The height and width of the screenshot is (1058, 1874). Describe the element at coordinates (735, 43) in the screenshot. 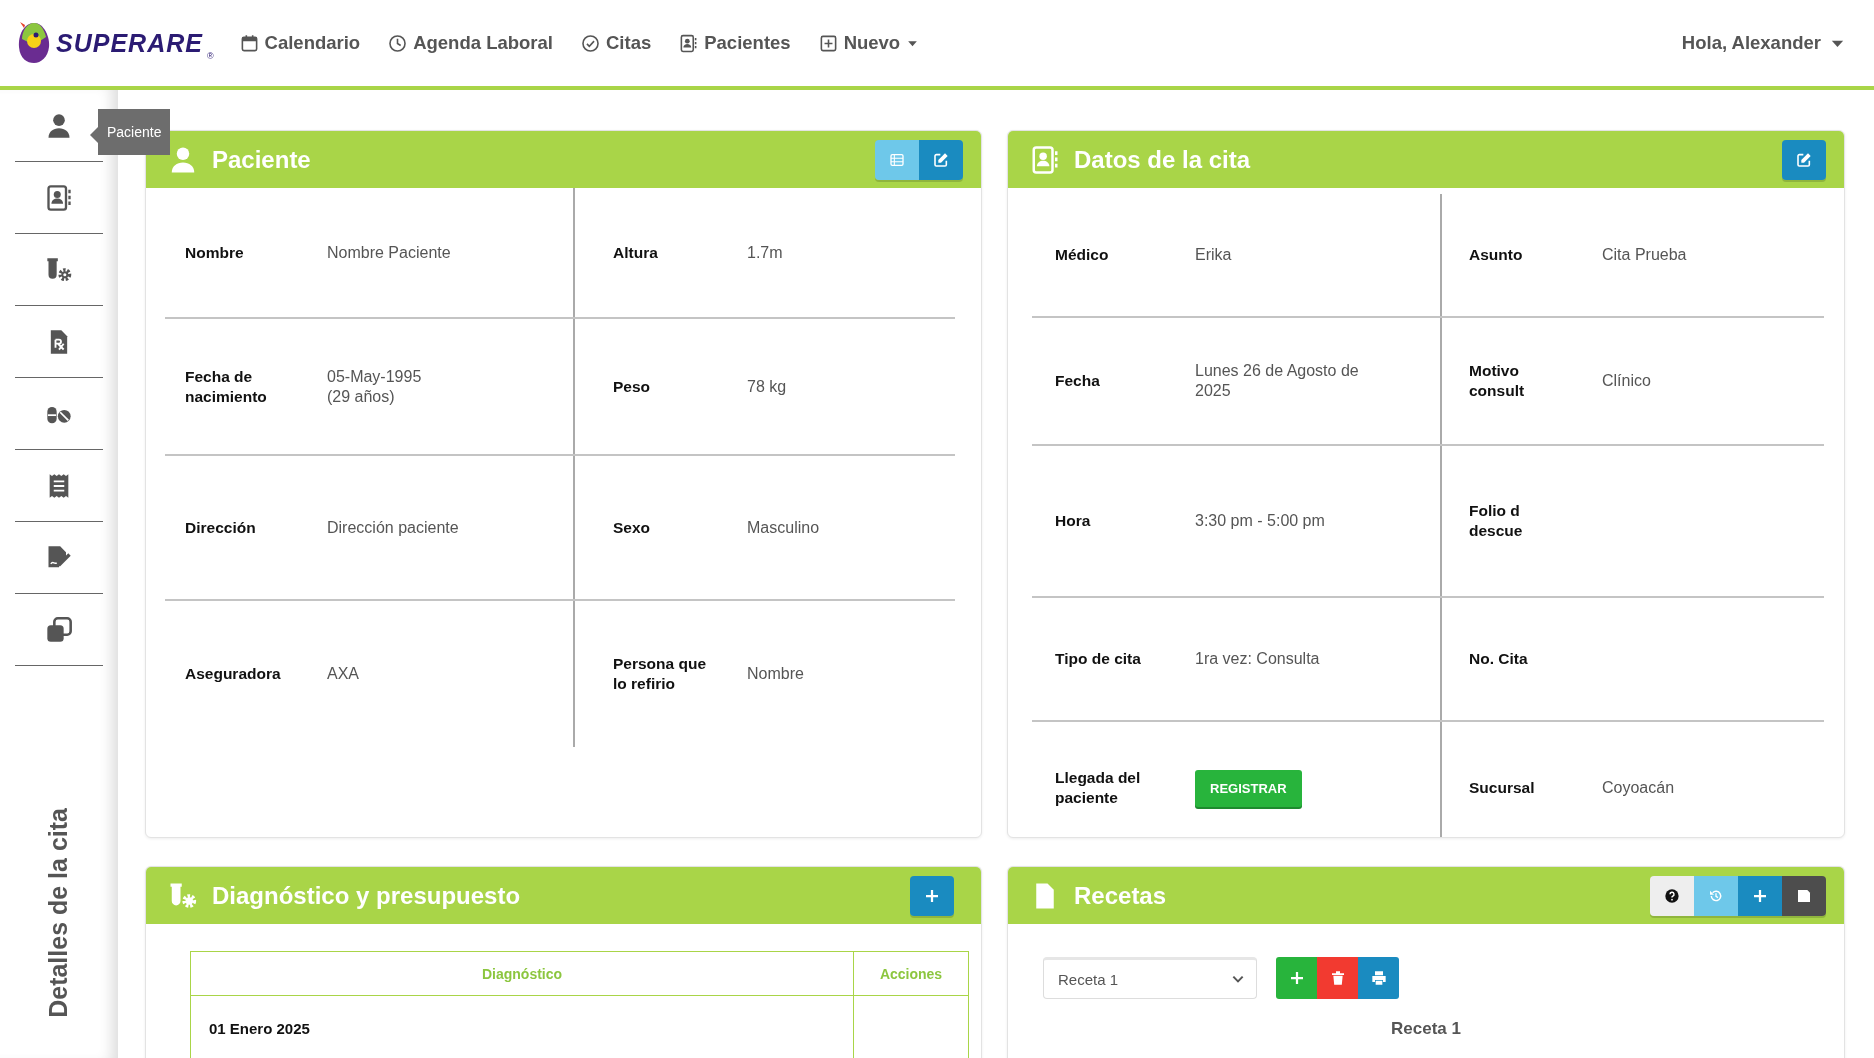

I see `nav-link: Pacientes` at that location.